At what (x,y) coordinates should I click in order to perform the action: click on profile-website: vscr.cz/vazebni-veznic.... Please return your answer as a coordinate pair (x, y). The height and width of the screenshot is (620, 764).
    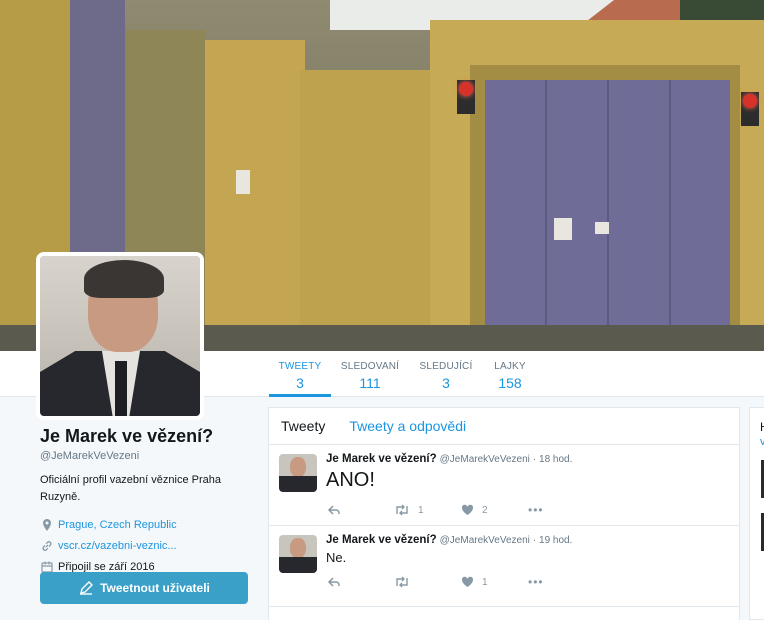
    Looking at the image, I should click on (150, 546).